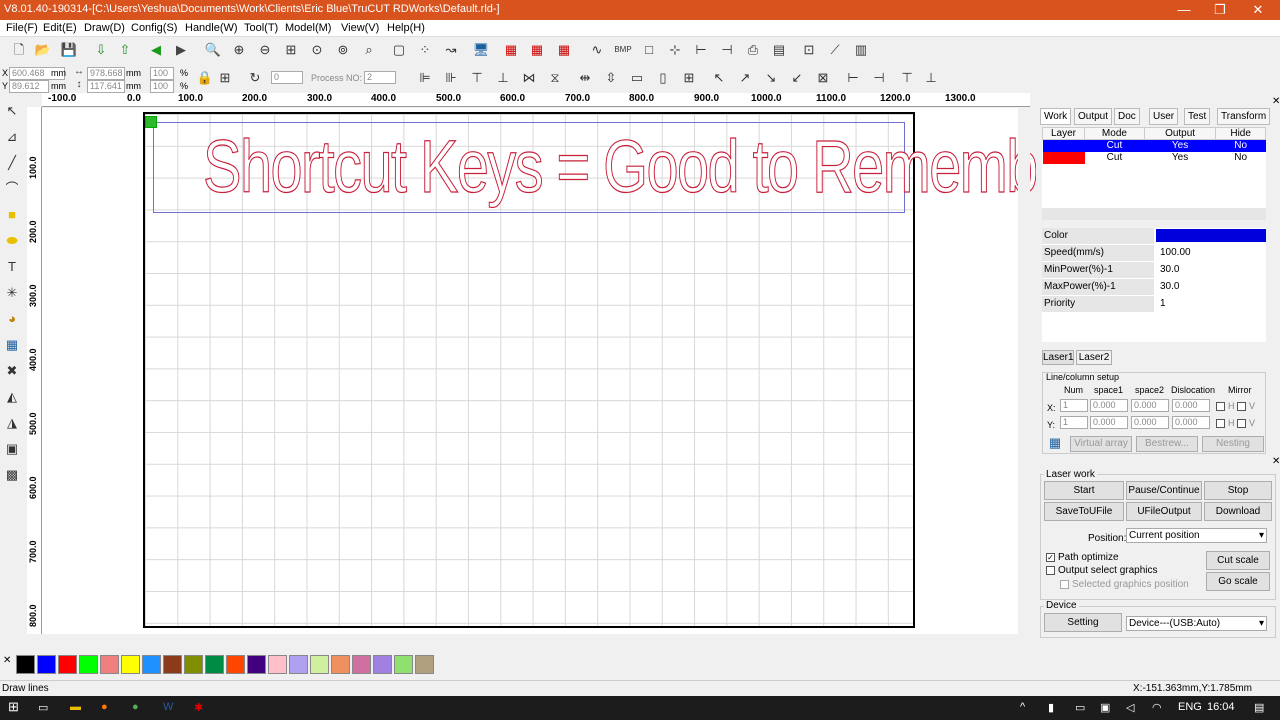 The height and width of the screenshot is (720, 1280). Describe the element at coordinates (585, 78) in the screenshot. I see `same-width-icon: ⇹` at that location.